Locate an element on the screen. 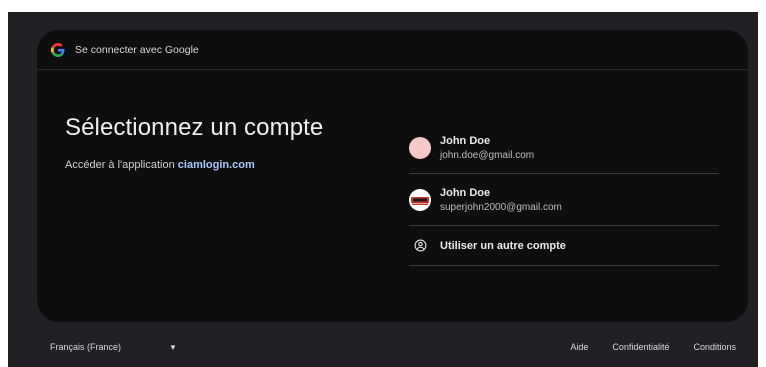  language-label: Français (France) is located at coordinates (86, 347).